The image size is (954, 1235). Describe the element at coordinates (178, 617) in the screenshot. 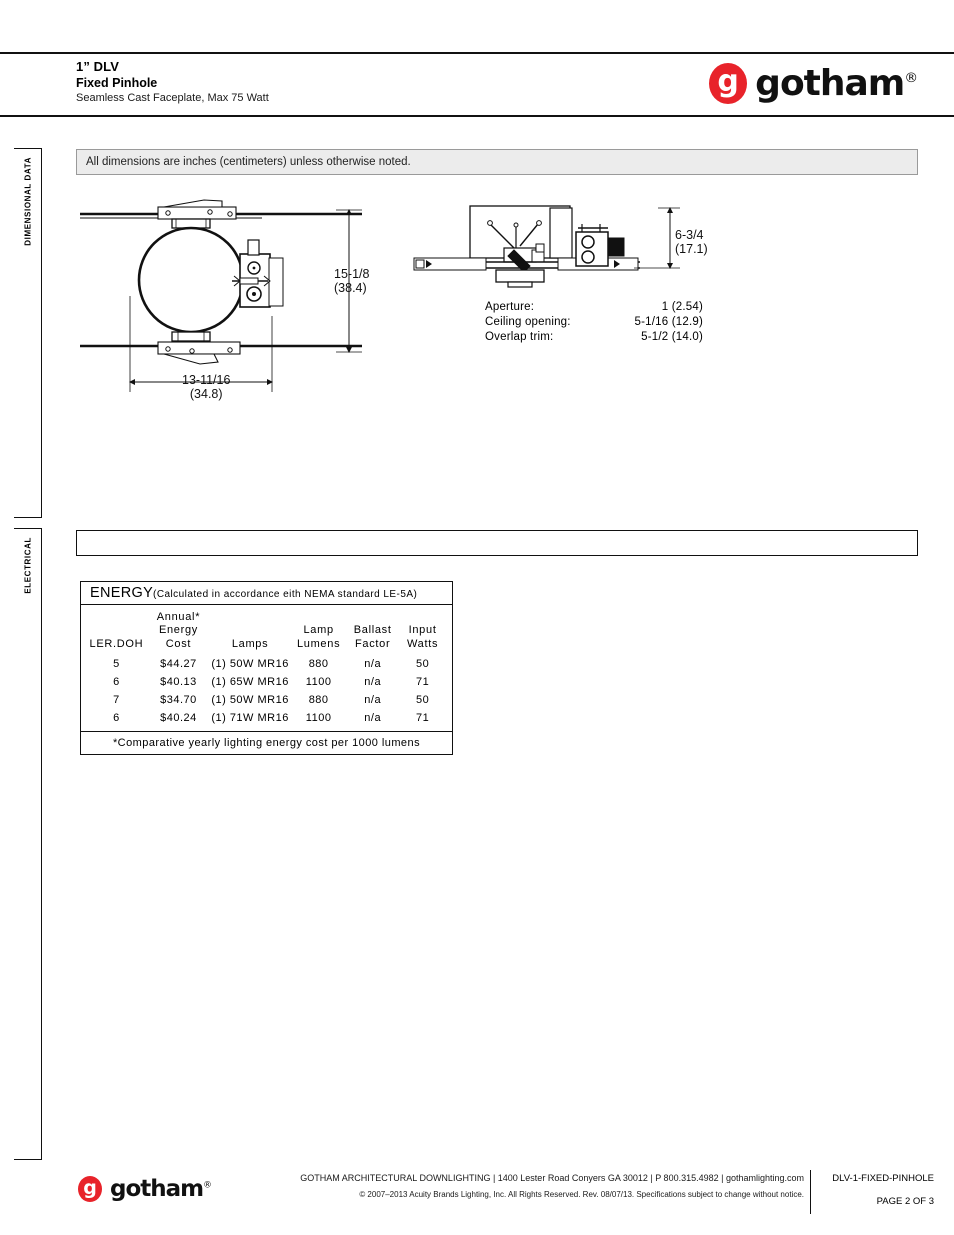

I see `energy-col-cost-l1: Annual*` at that location.